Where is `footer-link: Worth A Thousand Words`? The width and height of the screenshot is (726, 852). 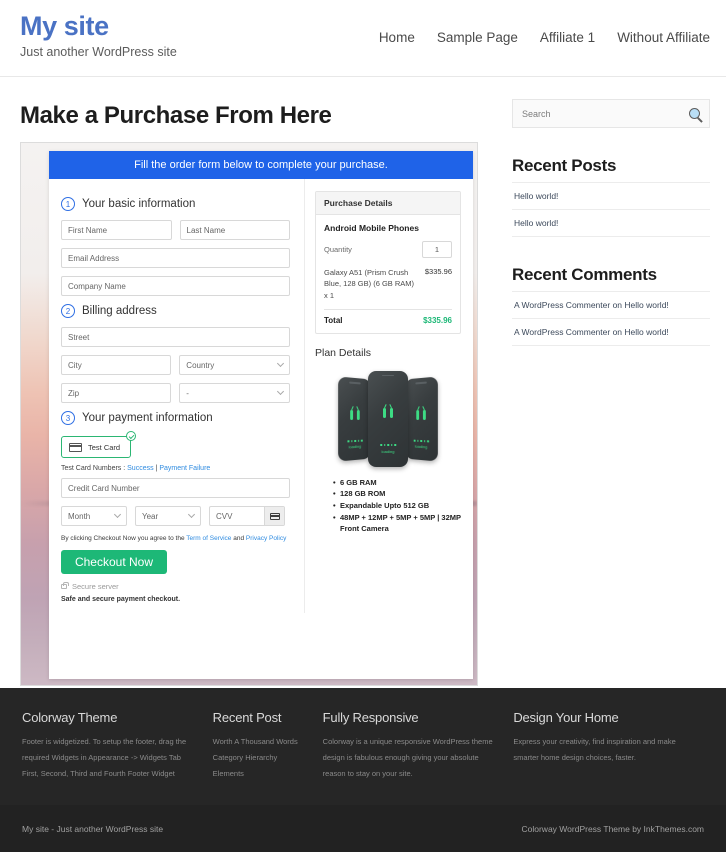
footer-link: Worth A Thousand Words is located at coordinates (261, 742).